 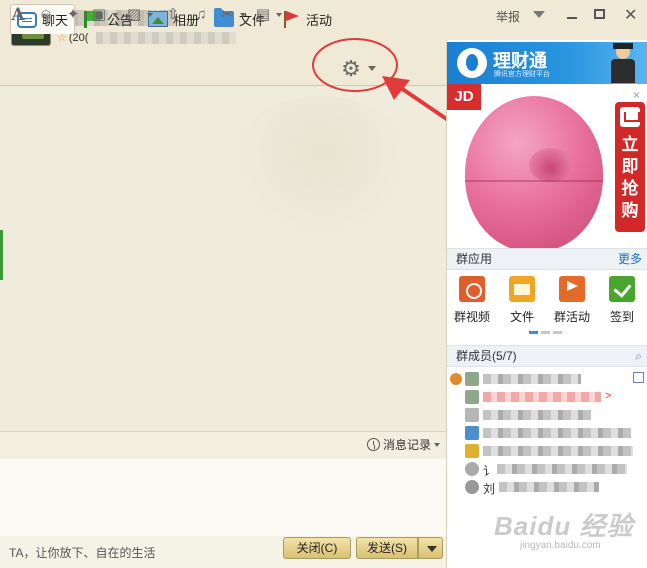 What do you see at coordinates (630, 15) in the screenshot?
I see `close-icon: ✕` at bounding box center [630, 15].